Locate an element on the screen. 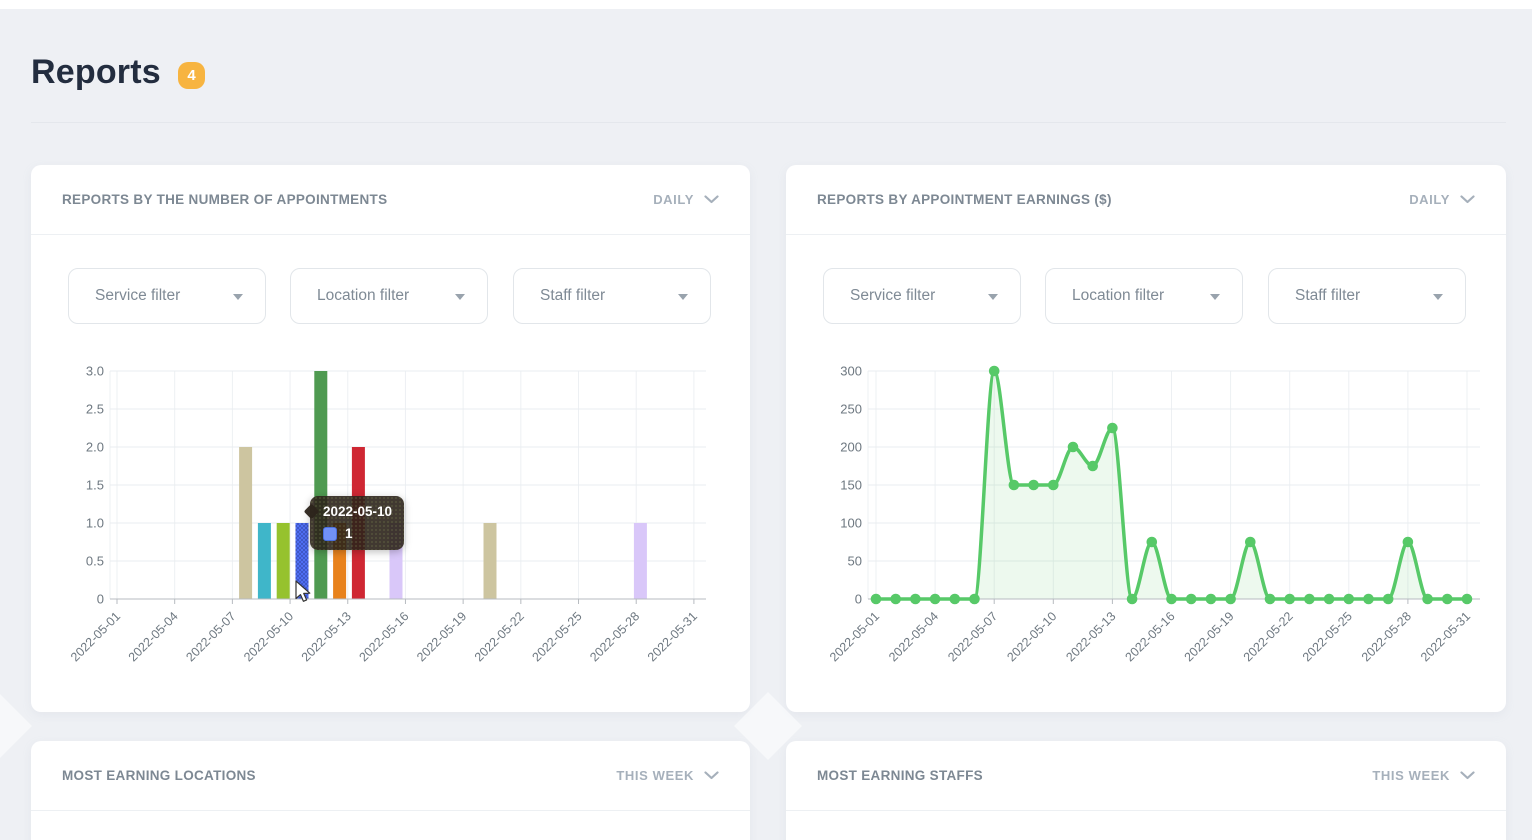 The width and height of the screenshot is (1532, 840). svg-text: 2.5 is located at coordinates (95, 409).